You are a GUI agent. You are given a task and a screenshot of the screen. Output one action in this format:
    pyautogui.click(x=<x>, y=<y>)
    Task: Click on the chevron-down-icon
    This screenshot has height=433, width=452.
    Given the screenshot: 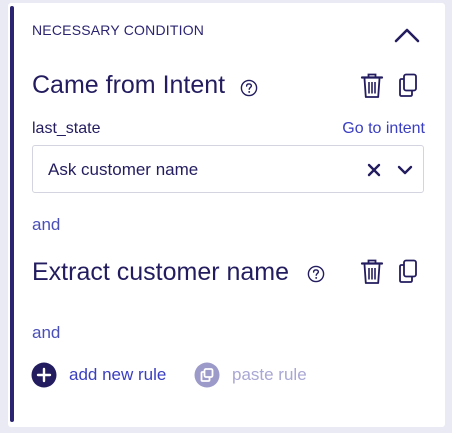 What is the action you would take?
    pyautogui.click(x=405, y=170)
    